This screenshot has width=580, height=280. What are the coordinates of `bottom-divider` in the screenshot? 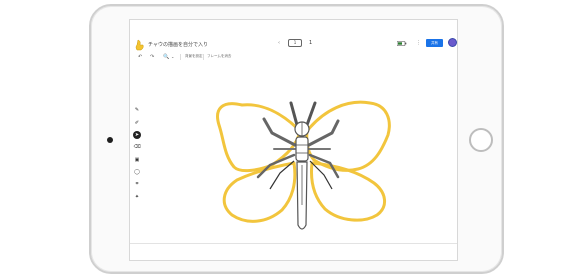 It's located at (293, 243).